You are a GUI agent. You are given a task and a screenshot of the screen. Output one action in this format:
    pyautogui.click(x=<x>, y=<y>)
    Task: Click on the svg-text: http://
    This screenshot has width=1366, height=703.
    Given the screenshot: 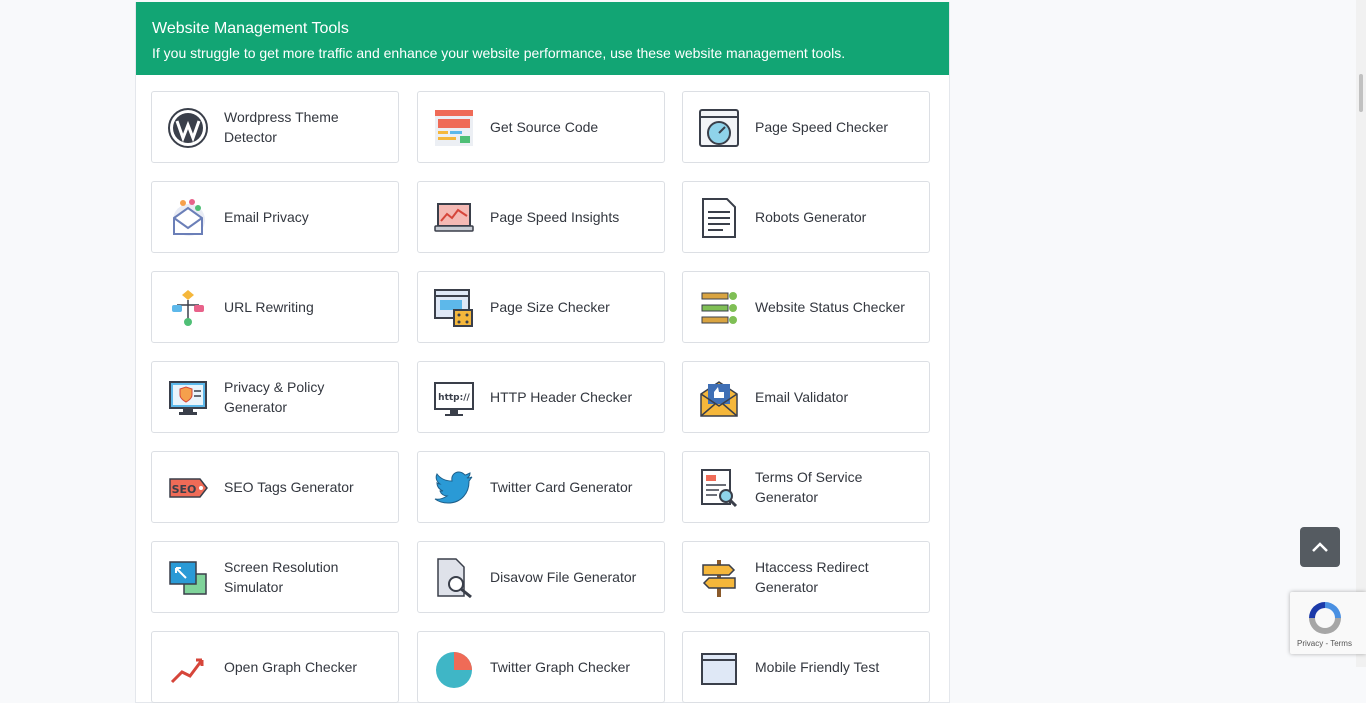 What is the action you would take?
    pyautogui.click(x=454, y=398)
    